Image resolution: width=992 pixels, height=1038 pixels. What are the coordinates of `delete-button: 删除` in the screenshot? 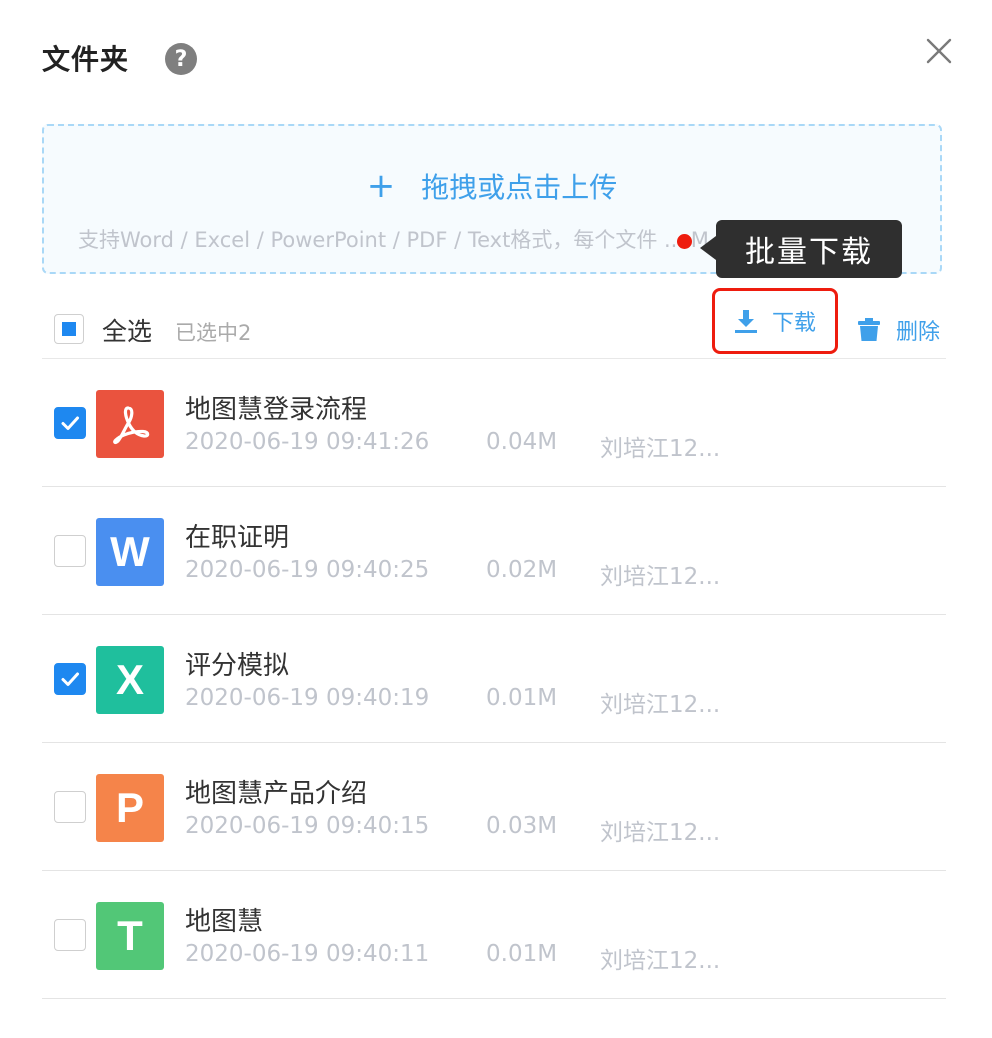 It's located at (899, 330).